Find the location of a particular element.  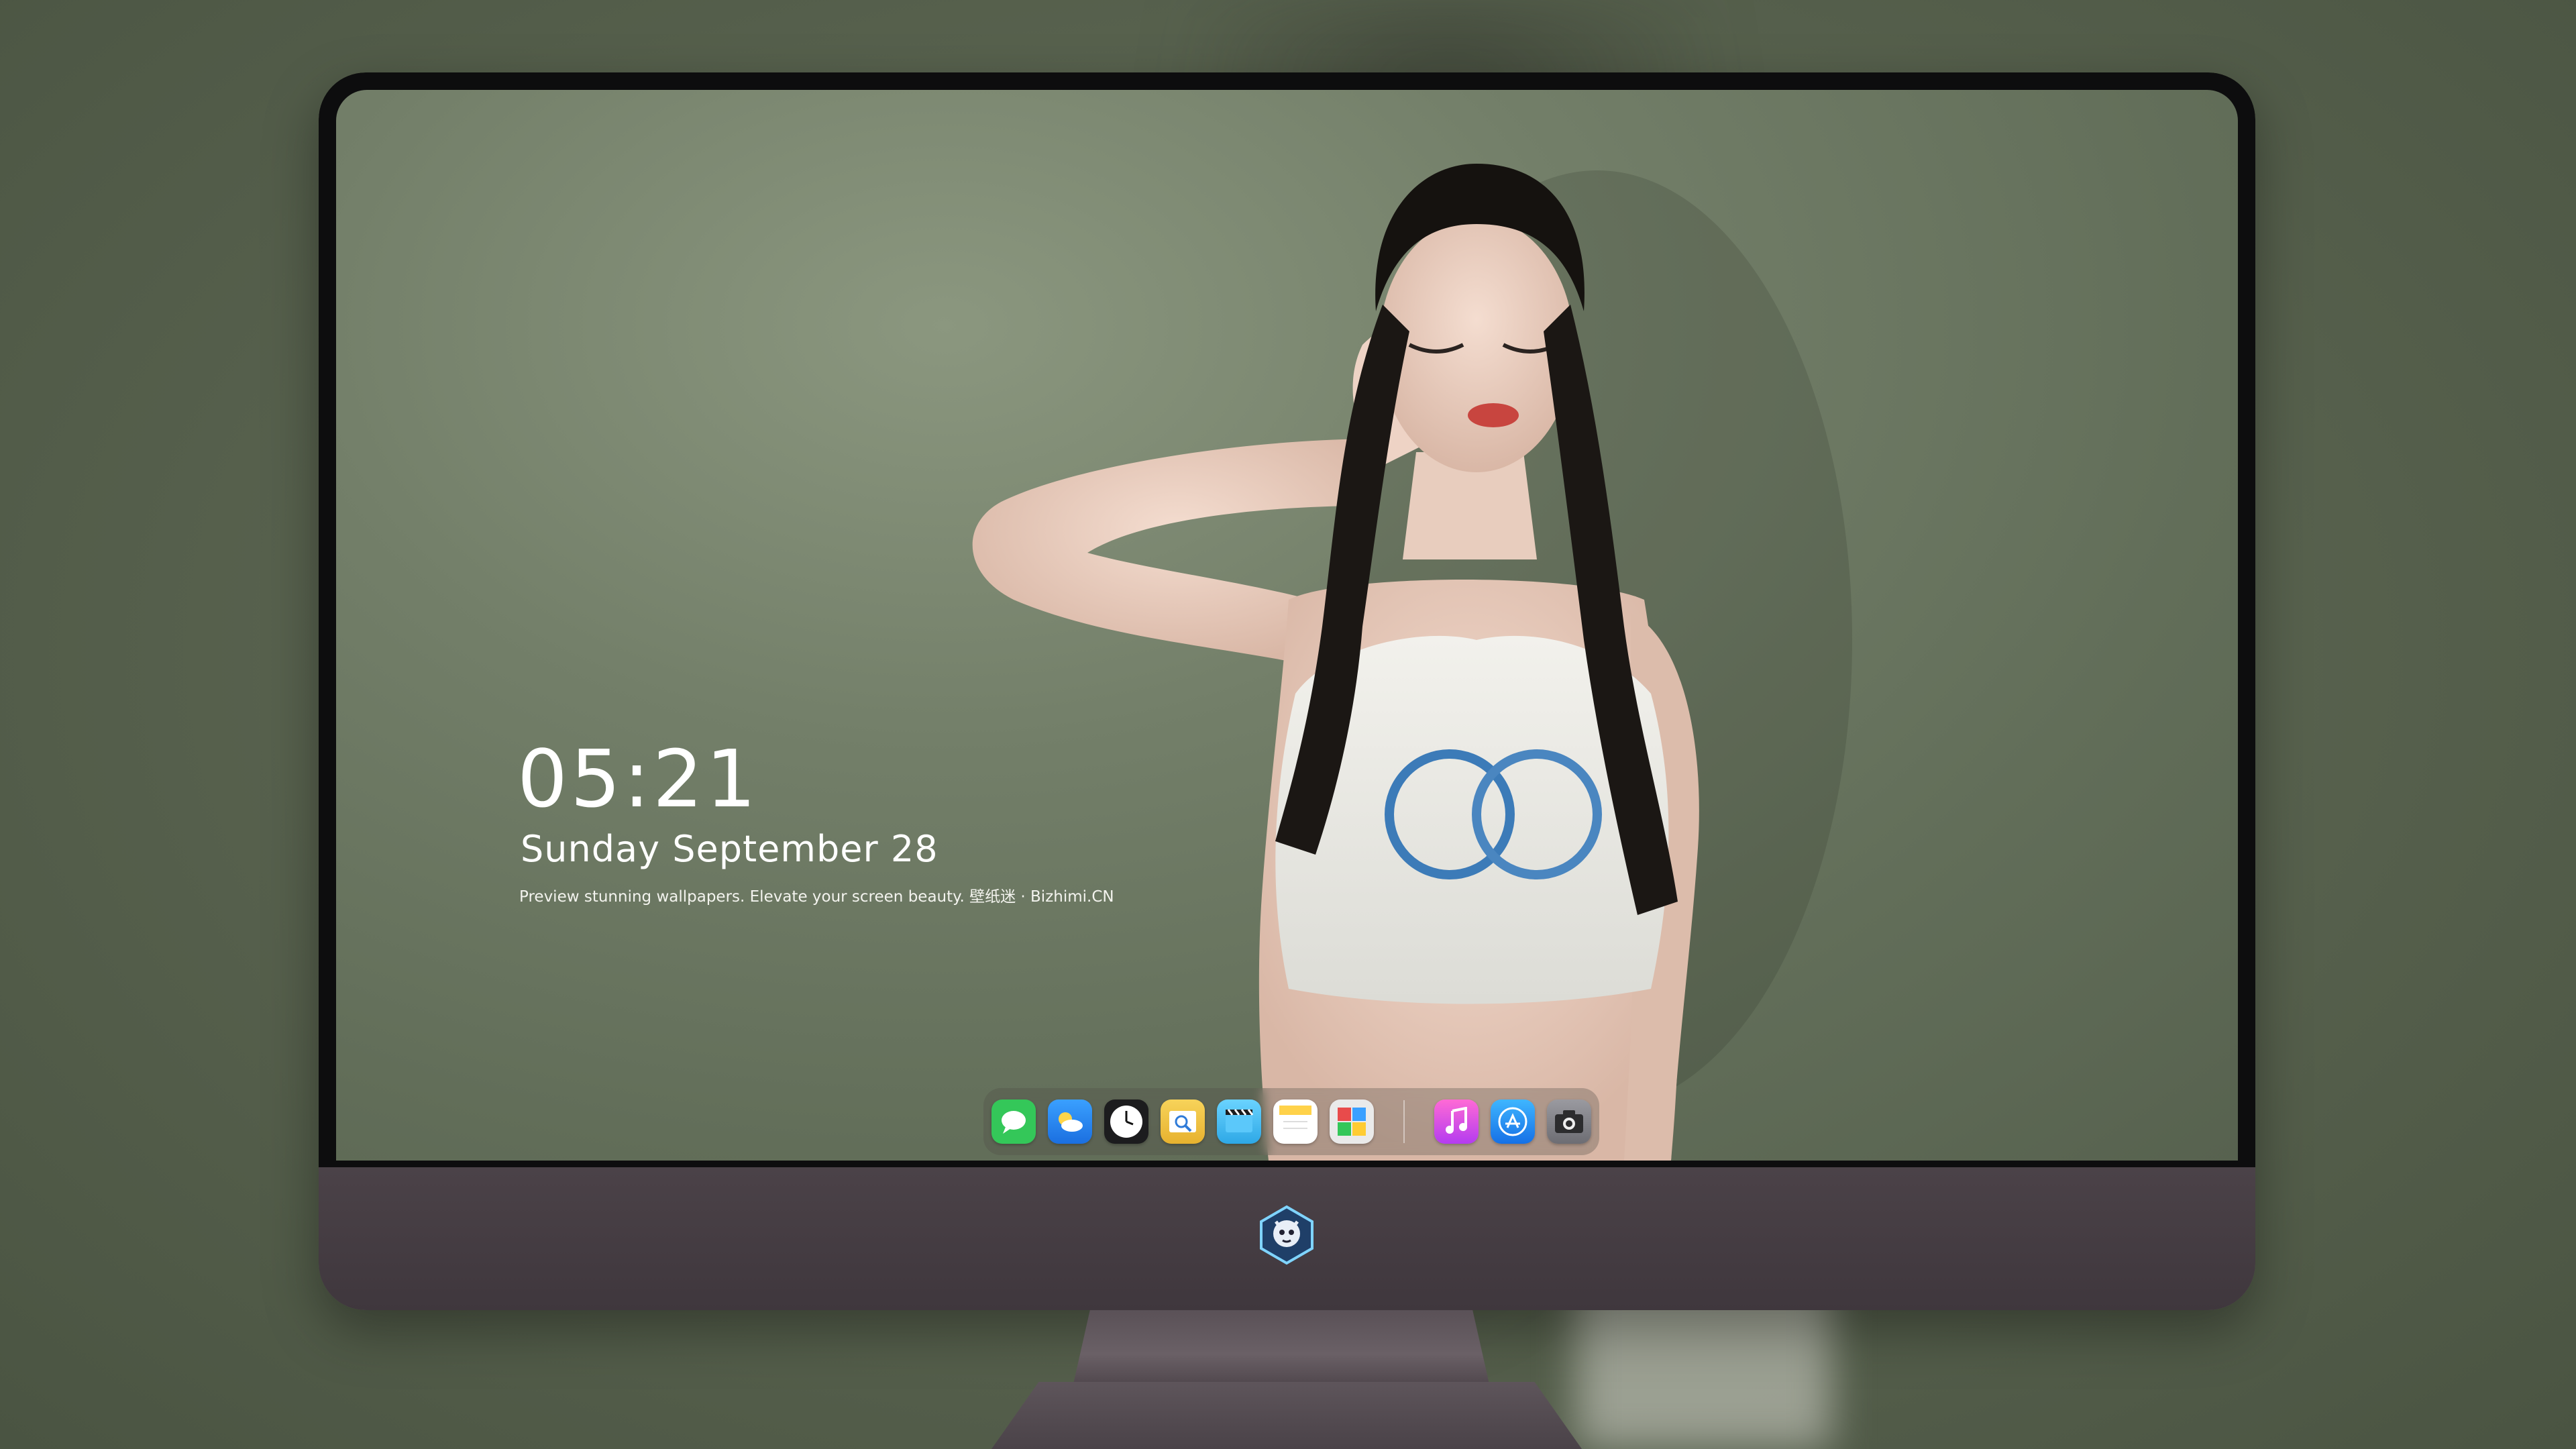

lock-date: Sunday September 28 is located at coordinates (729, 849).